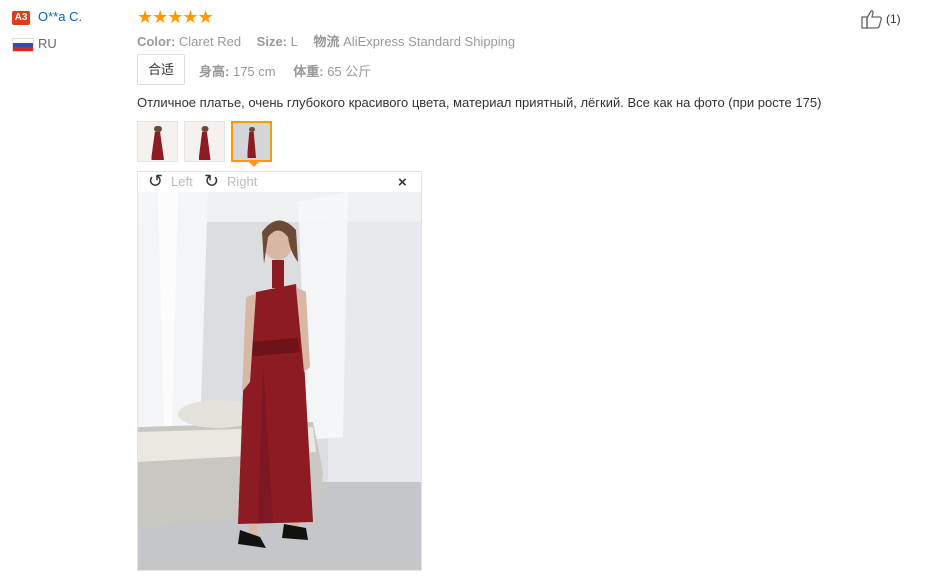  Describe the element at coordinates (402, 182) in the screenshot. I see `close-icon: ×` at that location.